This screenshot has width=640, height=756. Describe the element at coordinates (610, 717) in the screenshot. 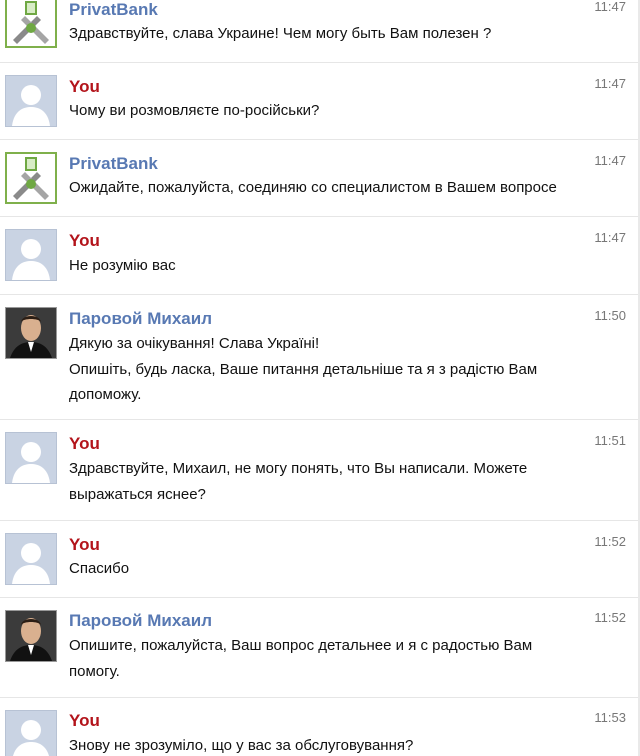

I see `message-time: 11:53` at that location.